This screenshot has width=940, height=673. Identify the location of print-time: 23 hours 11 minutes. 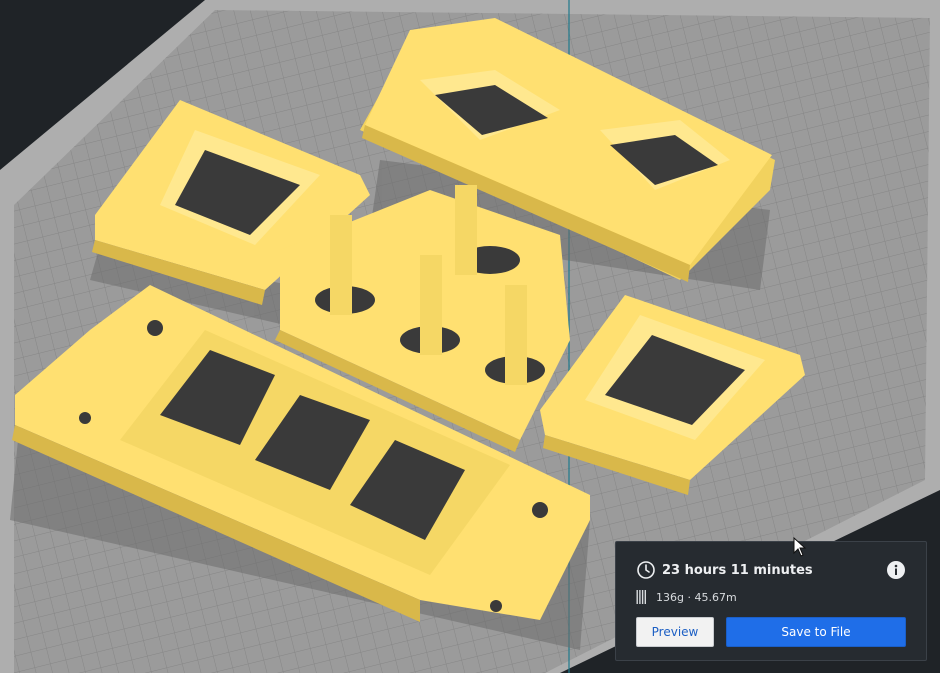
(737, 570).